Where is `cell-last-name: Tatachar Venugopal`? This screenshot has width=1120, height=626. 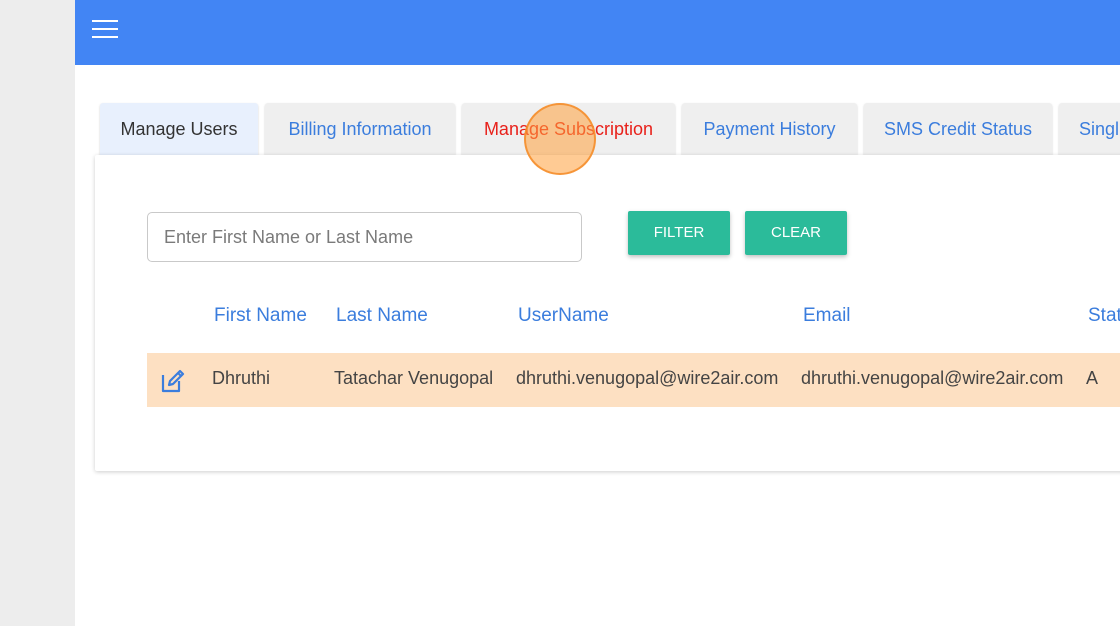 cell-last-name: Tatachar Venugopal is located at coordinates (414, 378).